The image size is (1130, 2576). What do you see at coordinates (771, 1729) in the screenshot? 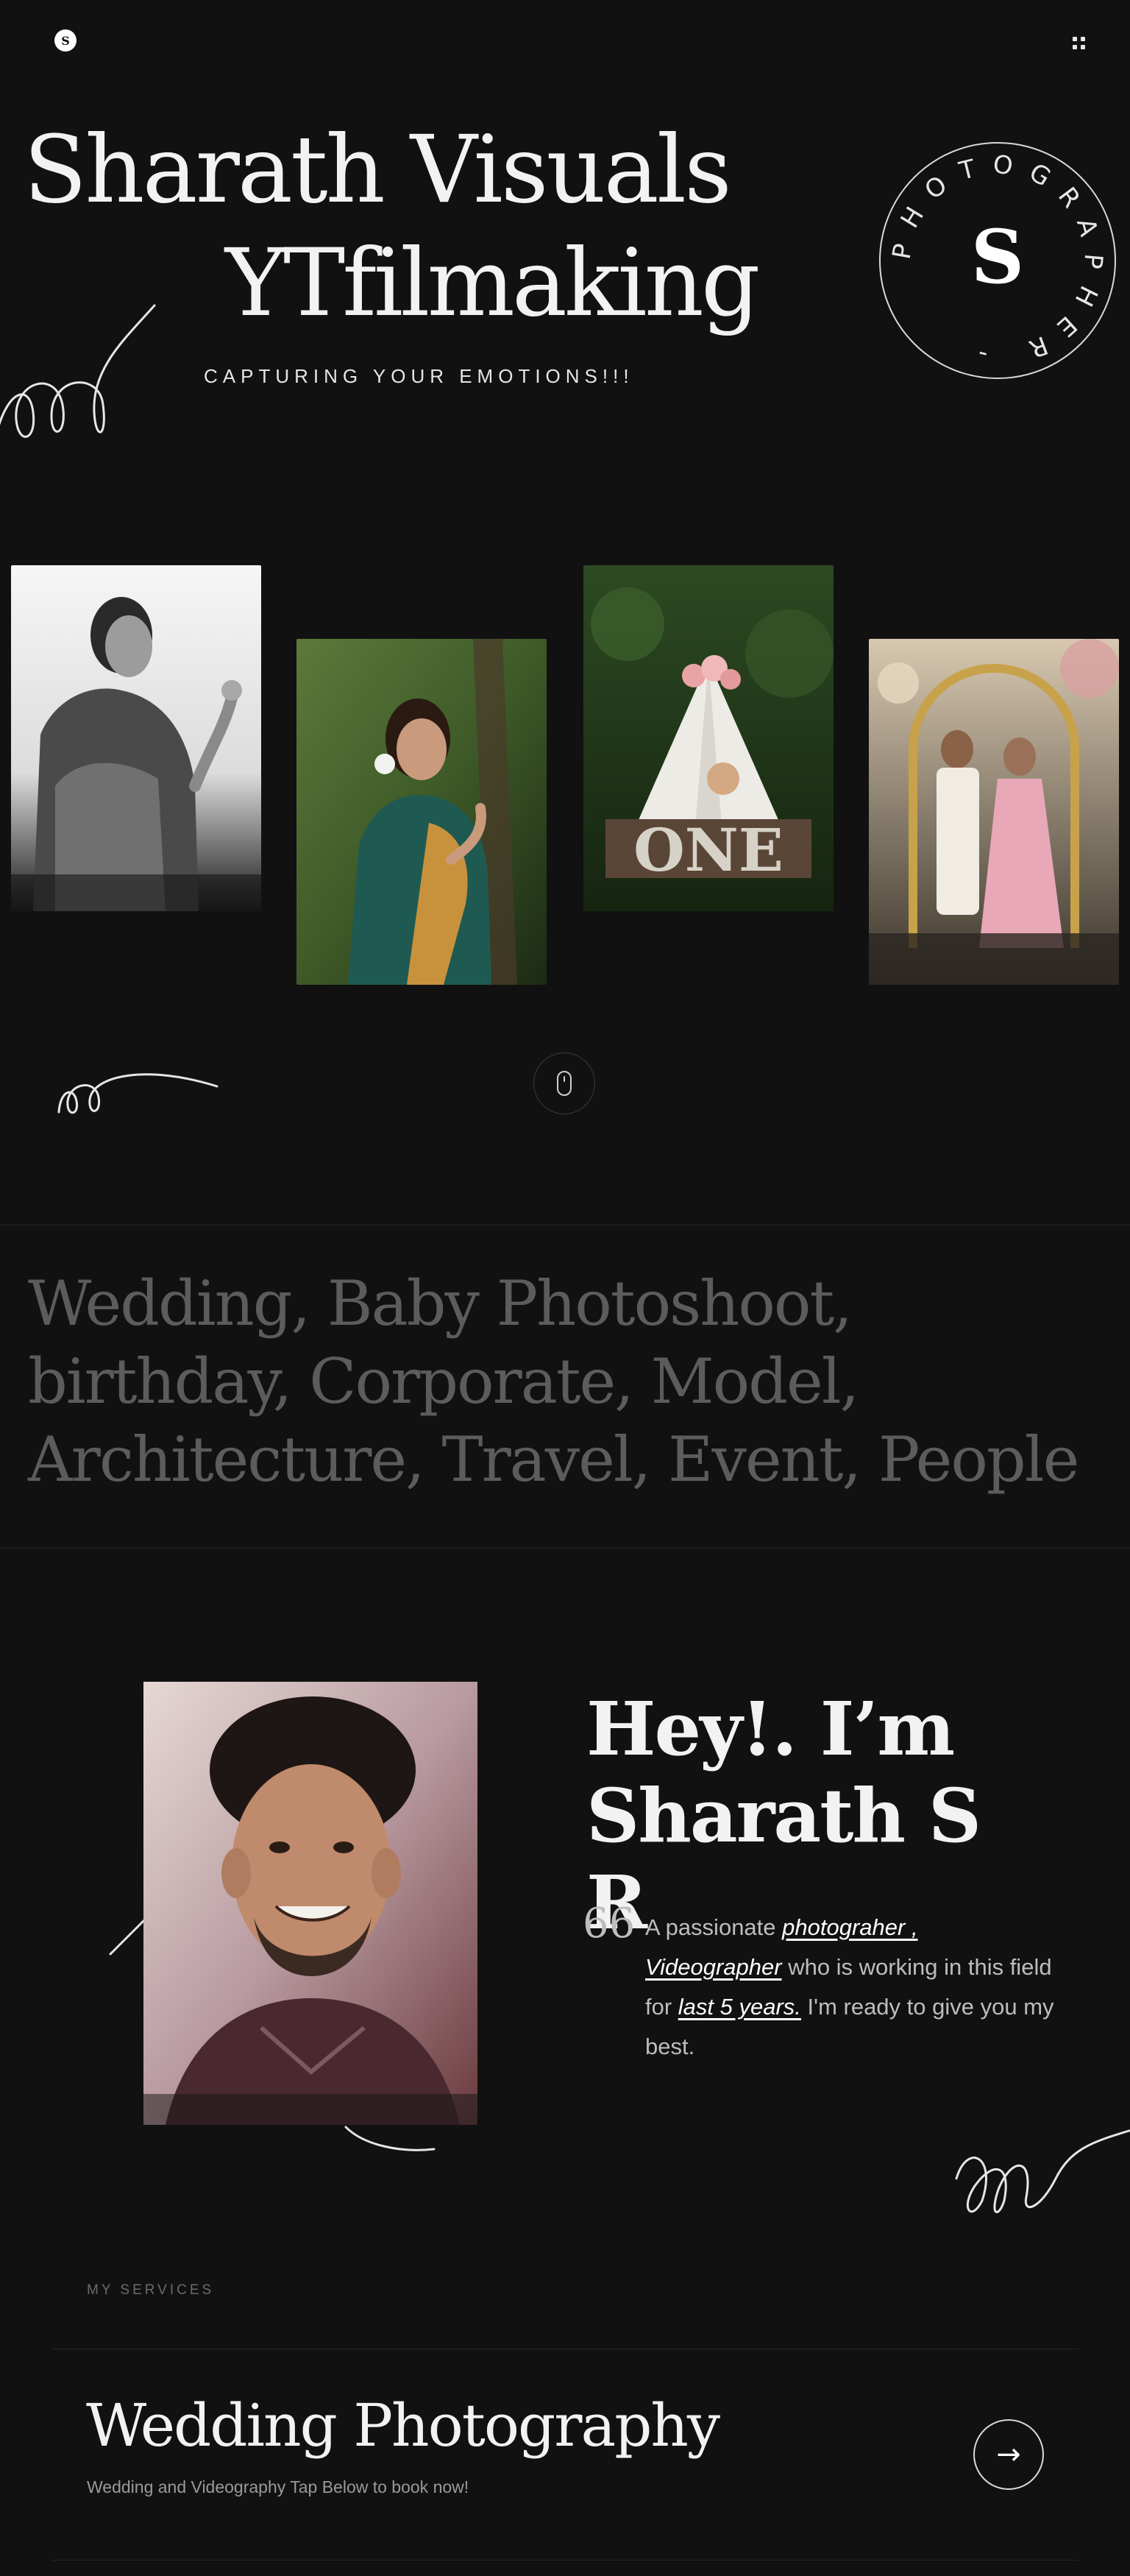
I see `about-title-line-1: Hey!. I’m` at bounding box center [771, 1729].